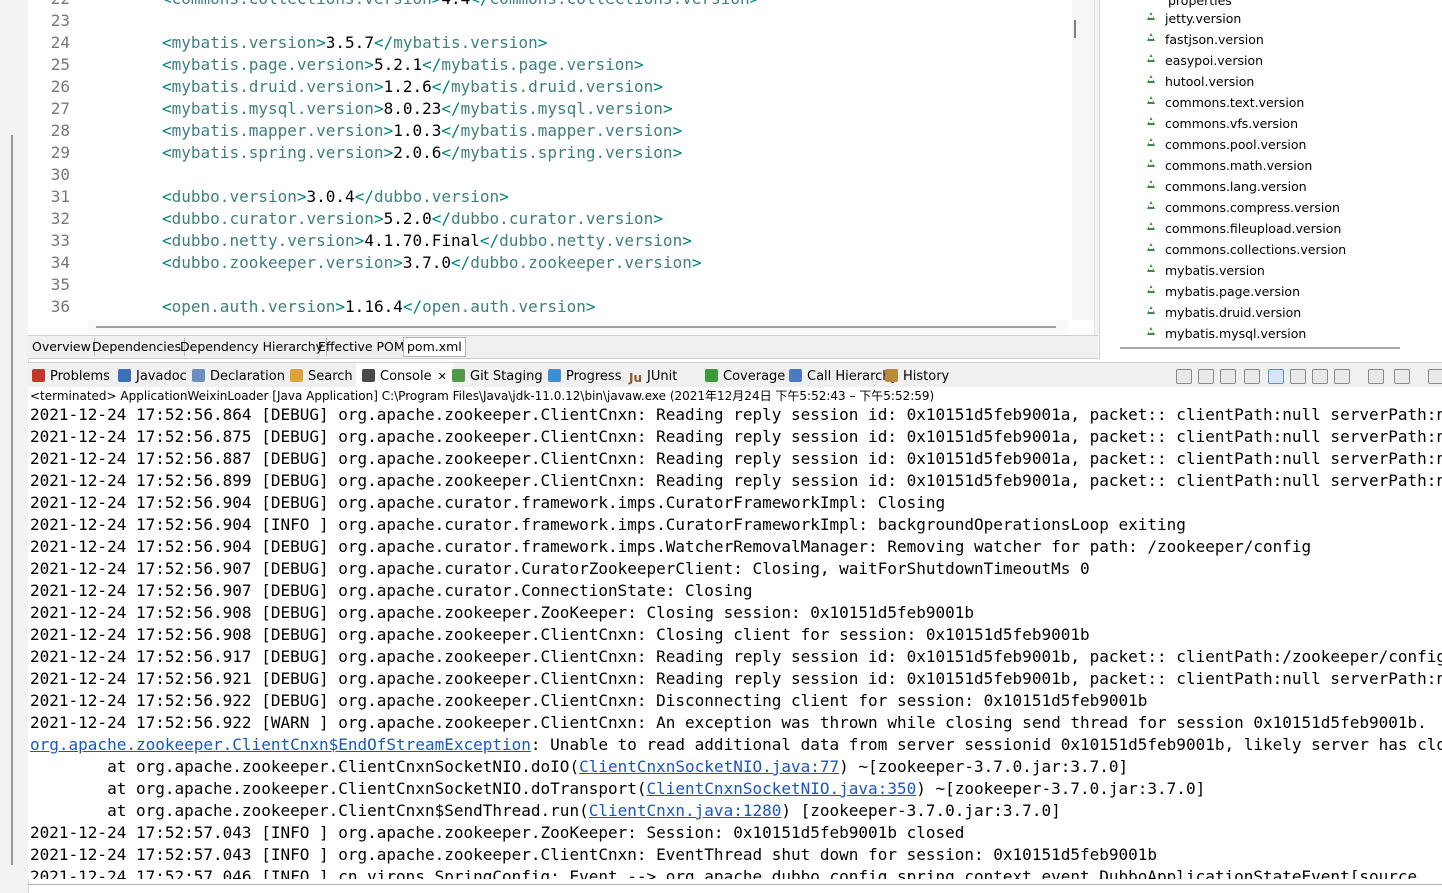 The image size is (1442, 893). I want to click on show-on-output-icon, so click(1320, 376).